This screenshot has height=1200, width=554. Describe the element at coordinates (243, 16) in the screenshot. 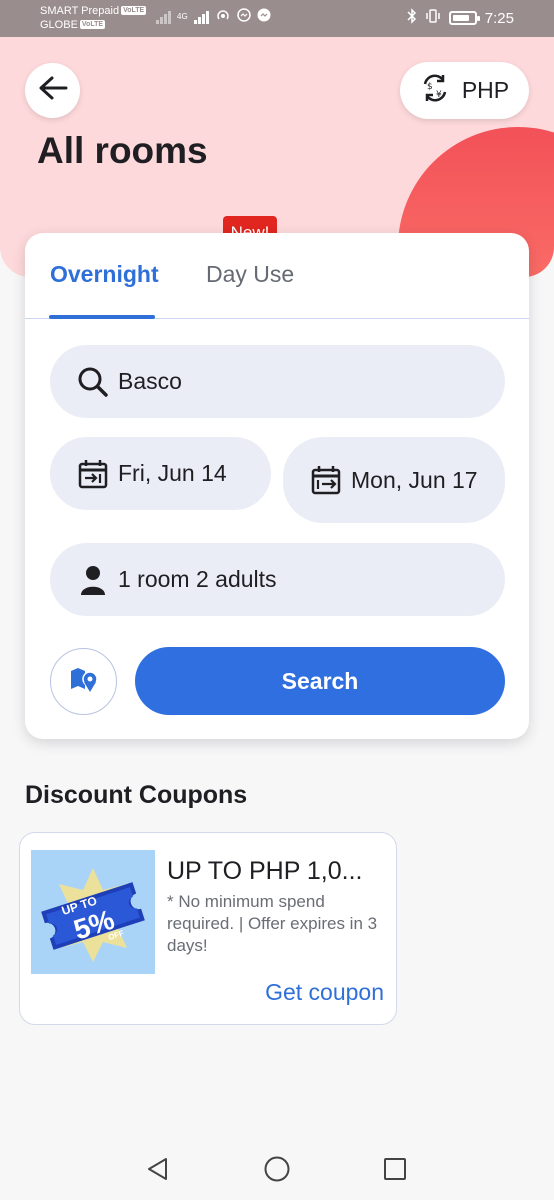

I see `messenger-icon` at that location.